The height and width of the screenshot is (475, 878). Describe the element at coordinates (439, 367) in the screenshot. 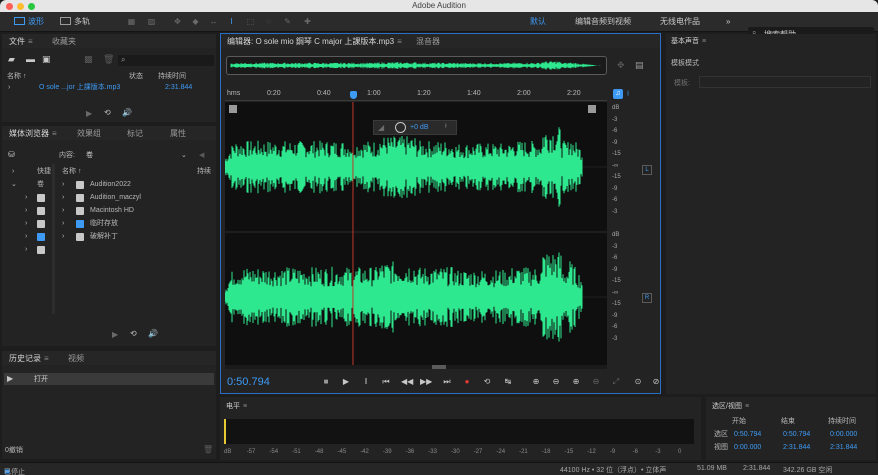

I see `scroll-thumb` at that location.